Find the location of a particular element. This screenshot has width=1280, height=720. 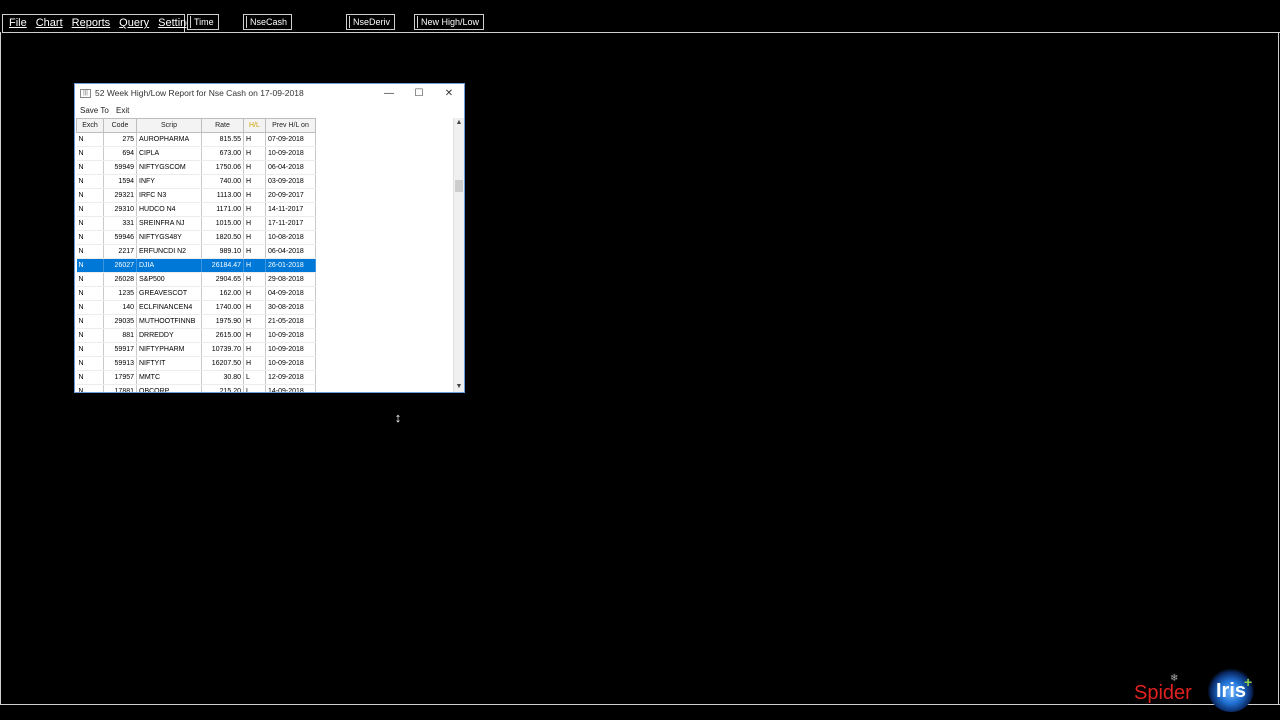

table-row: N 29321 IRFC N3 1113.00 H 20-09-2017 is located at coordinates (196, 195).